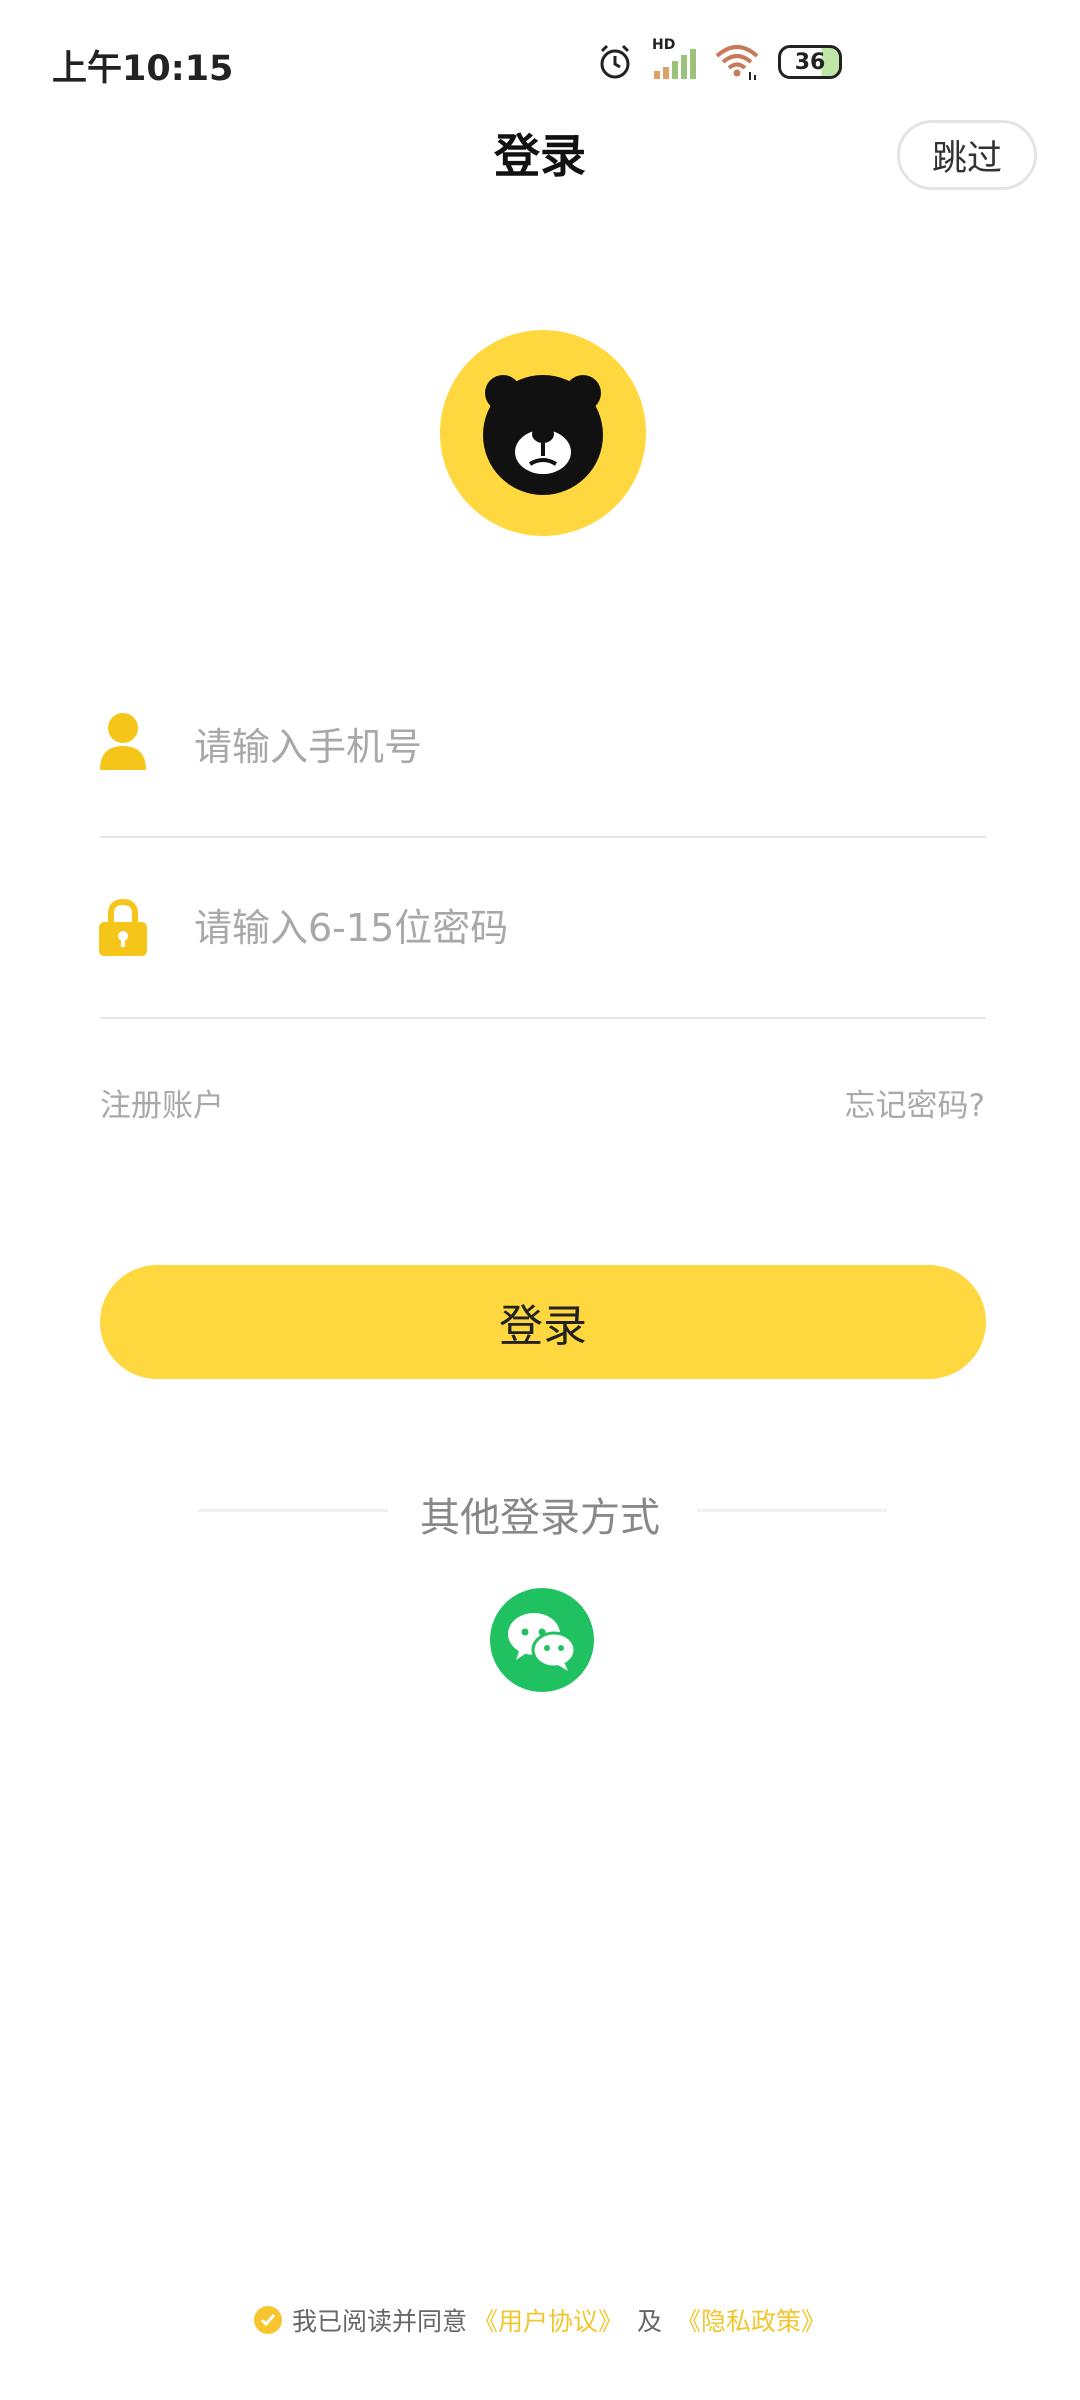  I want to click on agreement-row: 我已阅读并同意 《用户协议》 及 《隐私政策》, so click(540, 2320).